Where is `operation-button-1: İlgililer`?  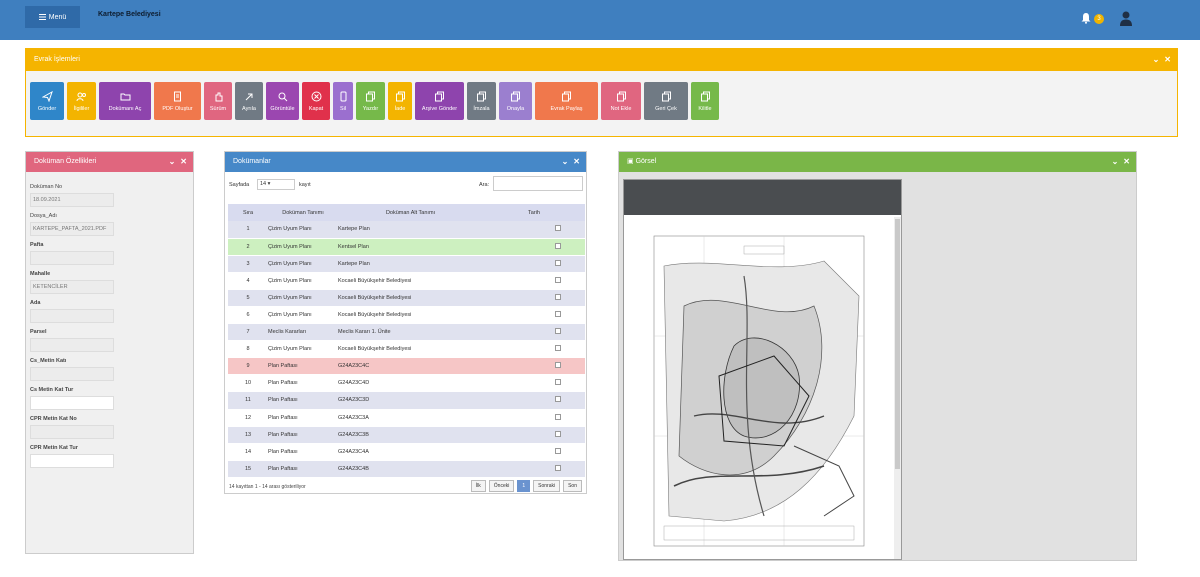 operation-button-1: İlgililer is located at coordinates (81, 101).